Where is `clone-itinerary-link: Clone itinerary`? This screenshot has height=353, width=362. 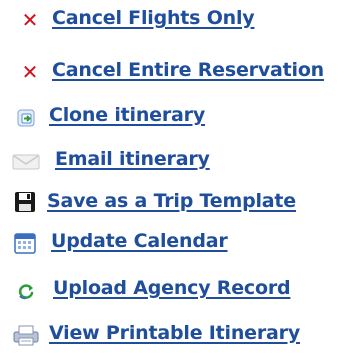 clone-itinerary-link: Clone itinerary is located at coordinates (127, 115).